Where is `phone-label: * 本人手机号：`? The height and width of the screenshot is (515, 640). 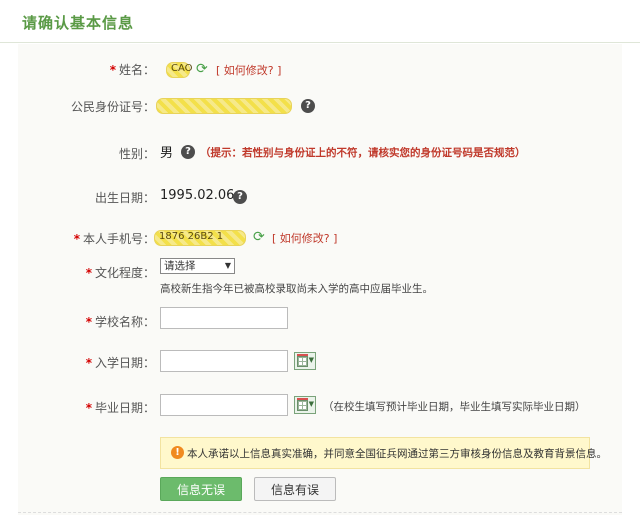
phone-label: * 本人手机号： is located at coordinates (114, 239).